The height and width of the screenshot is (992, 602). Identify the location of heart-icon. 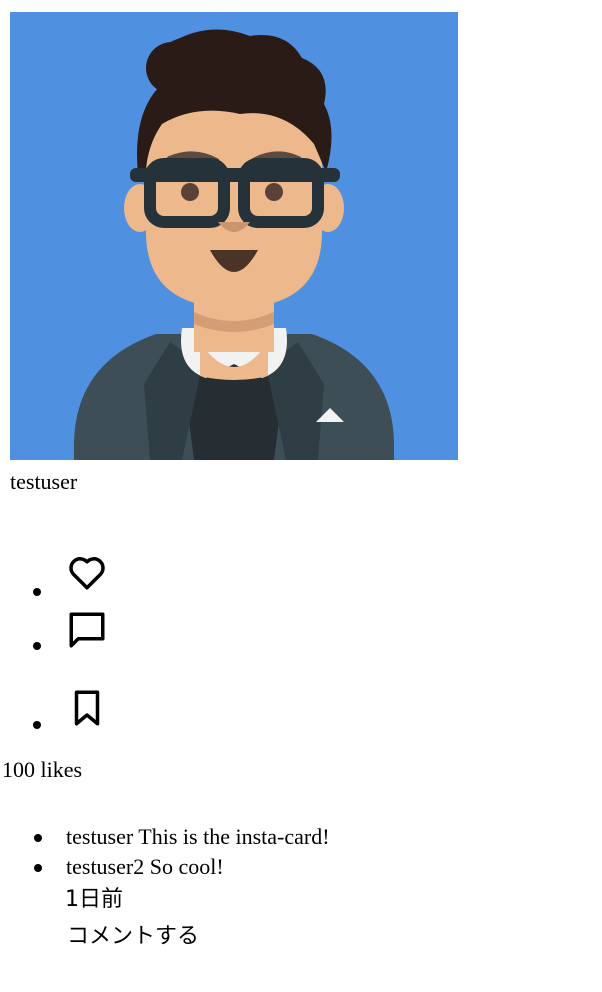
(87, 572).